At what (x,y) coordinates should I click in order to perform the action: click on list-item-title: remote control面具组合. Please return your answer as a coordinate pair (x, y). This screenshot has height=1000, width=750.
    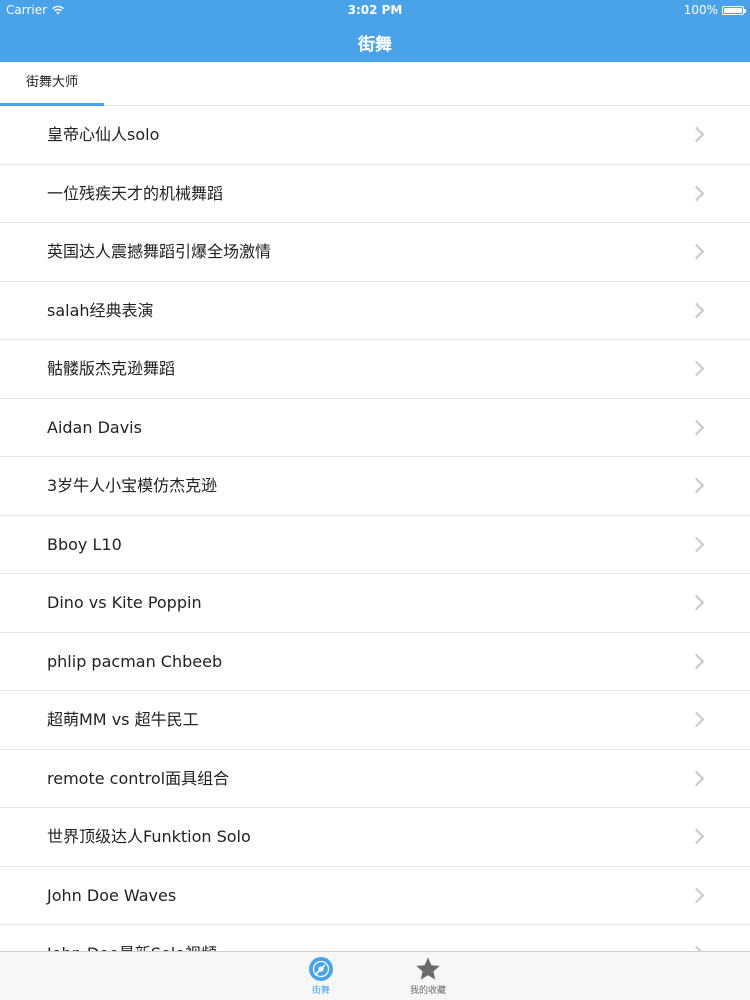
    Looking at the image, I should click on (138, 778).